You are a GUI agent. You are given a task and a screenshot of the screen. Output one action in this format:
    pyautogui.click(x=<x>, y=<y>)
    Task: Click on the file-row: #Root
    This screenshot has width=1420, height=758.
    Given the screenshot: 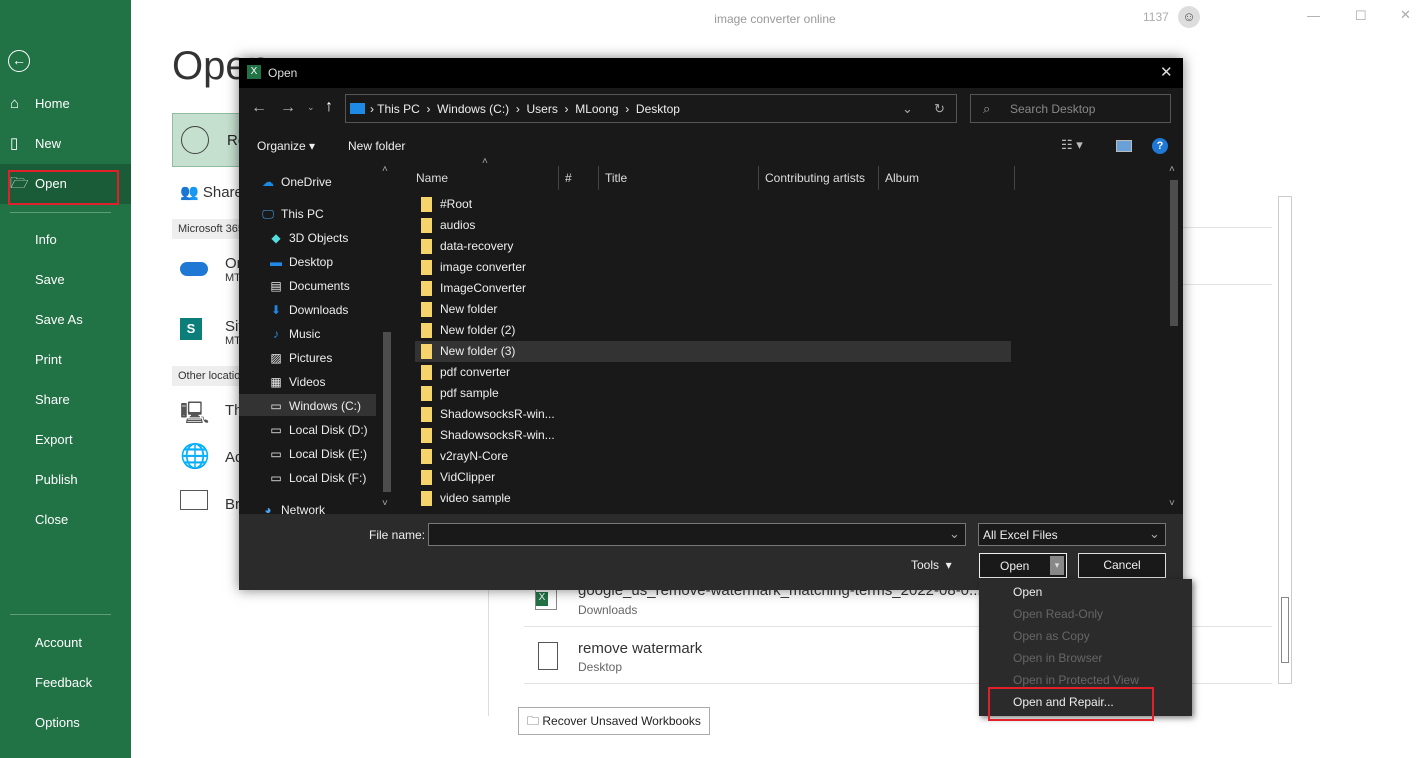 What is the action you would take?
    pyautogui.click(x=713, y=204)
    